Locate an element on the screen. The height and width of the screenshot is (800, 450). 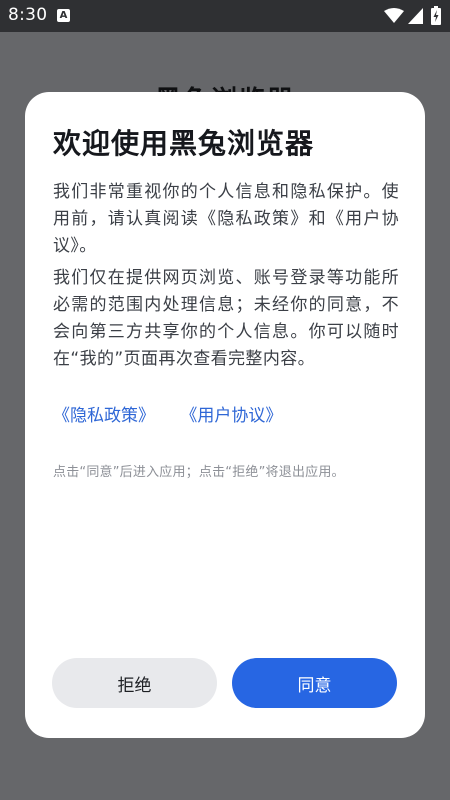
reject-button: 拒绝 is located at coordinates (134, 683).